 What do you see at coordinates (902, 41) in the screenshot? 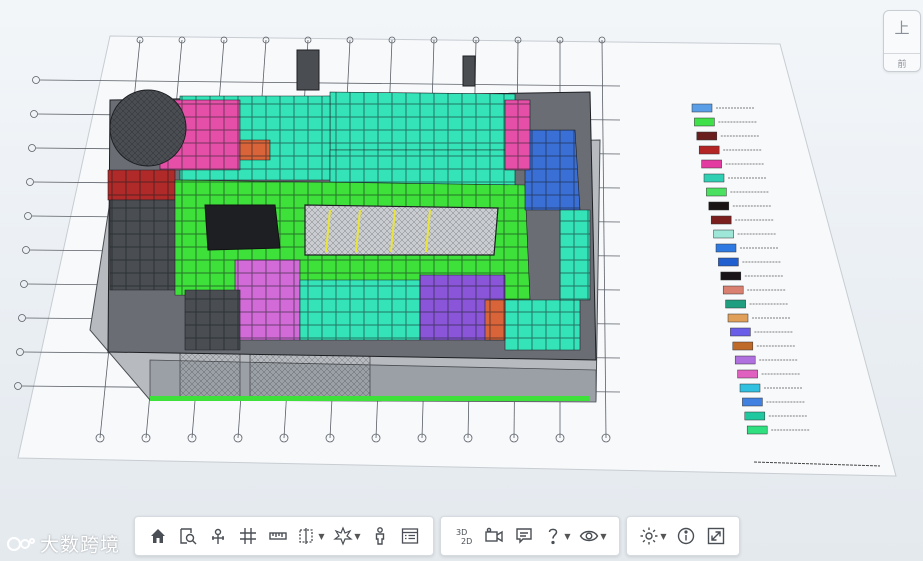
I see `view-cube: 上 前` at bounding box center [902, 41].